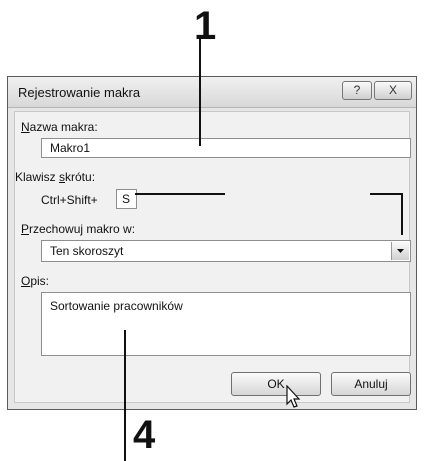 The width and height of the screenshot is (424, 461). I want to click on chevron-down-icon, so click(400, 251).